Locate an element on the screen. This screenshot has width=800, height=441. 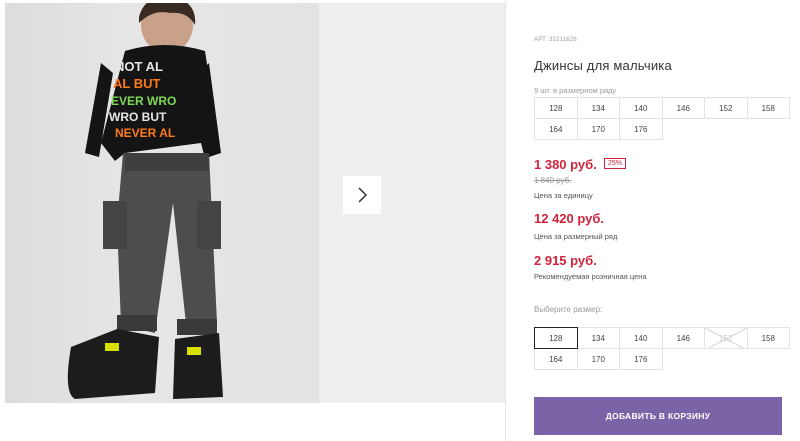
unit-price-label: Цена за единицу is located at coordinates (563, 195).